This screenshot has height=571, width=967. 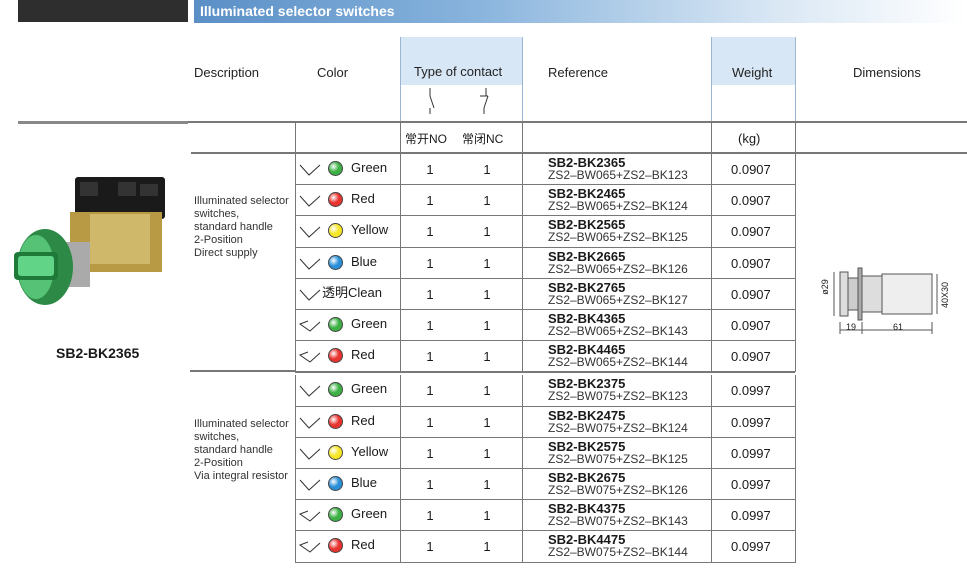 I want to click on header-type-of-contact: Type of contact, so click(x=458, y=71).